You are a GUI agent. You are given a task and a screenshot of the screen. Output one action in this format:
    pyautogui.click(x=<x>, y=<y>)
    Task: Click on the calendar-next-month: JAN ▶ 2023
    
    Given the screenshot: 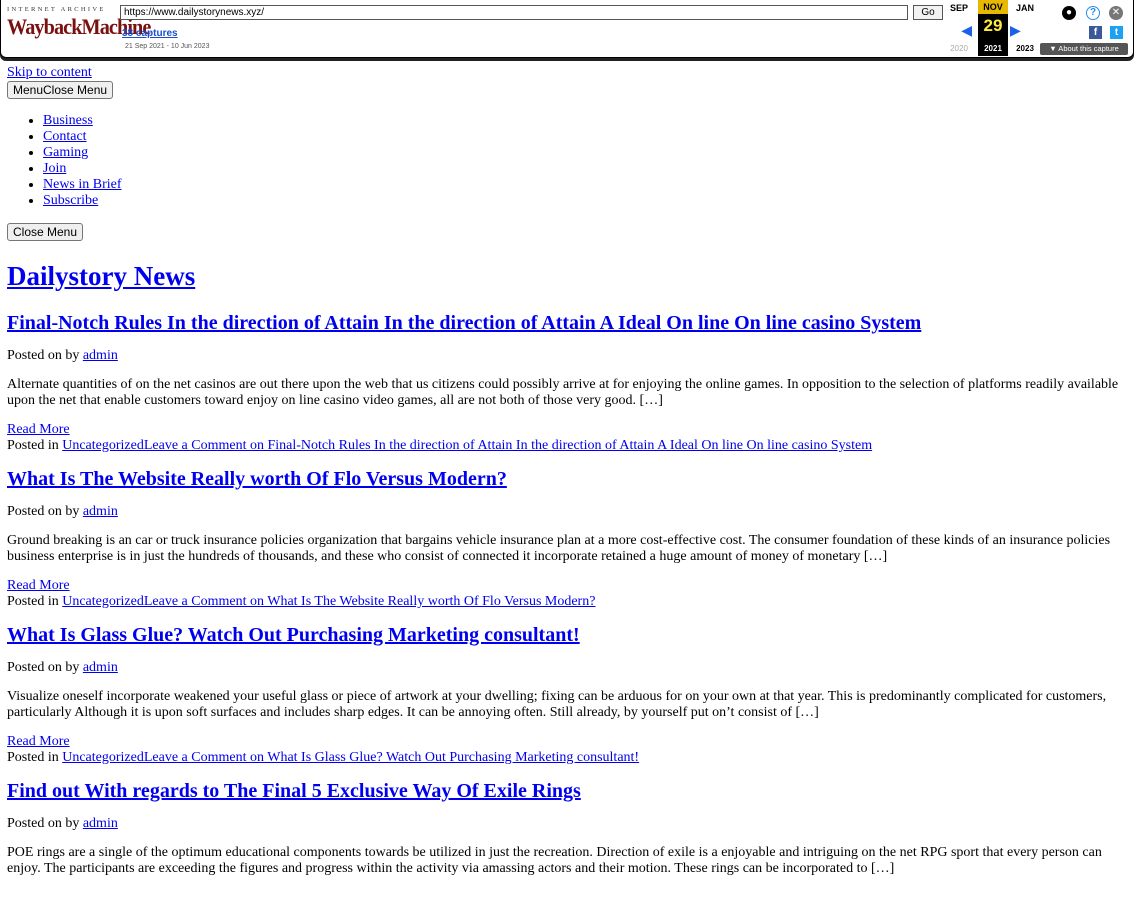 What is the action you would take?
    pyautogui.click(x=1025, y=28)
    